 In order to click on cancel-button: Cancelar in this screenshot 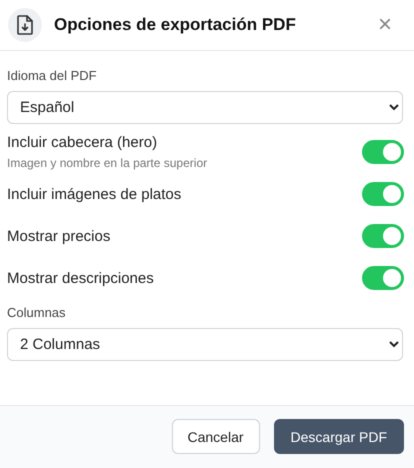, I will do `click(216, 436)`.